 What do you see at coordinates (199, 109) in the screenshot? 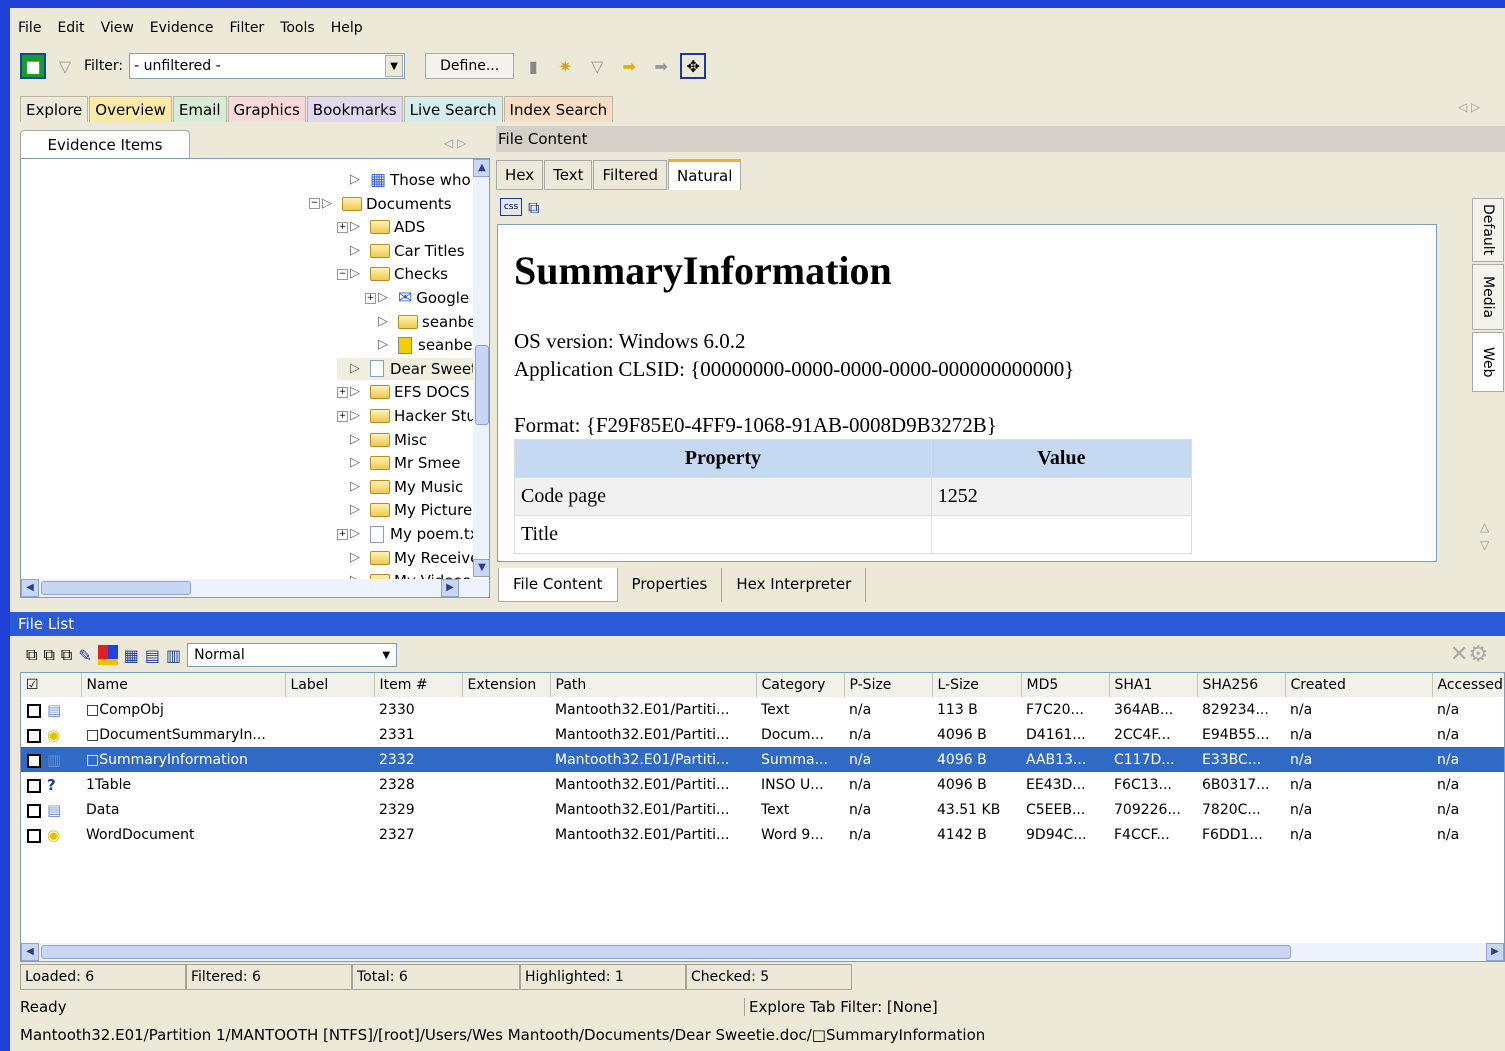
I see `tab-email: Email` at bounding box center [199, 109].